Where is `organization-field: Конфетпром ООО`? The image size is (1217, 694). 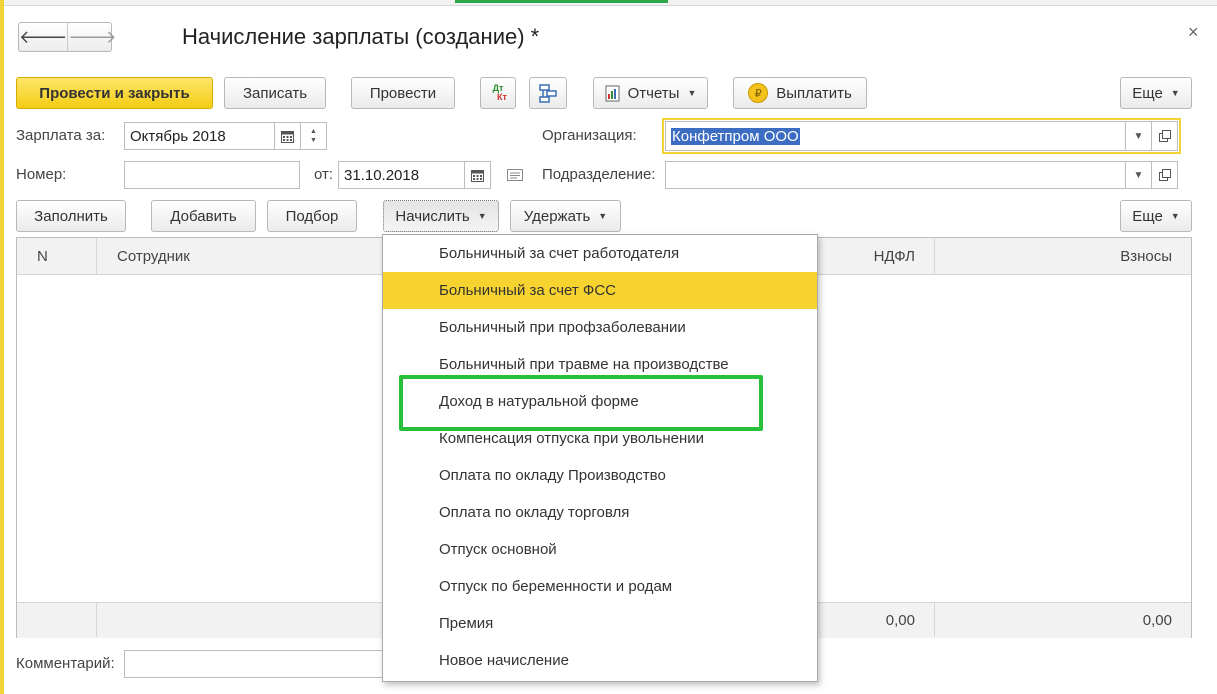 organization-field: Конфетпром ООО is located at coordinates (895, 136).